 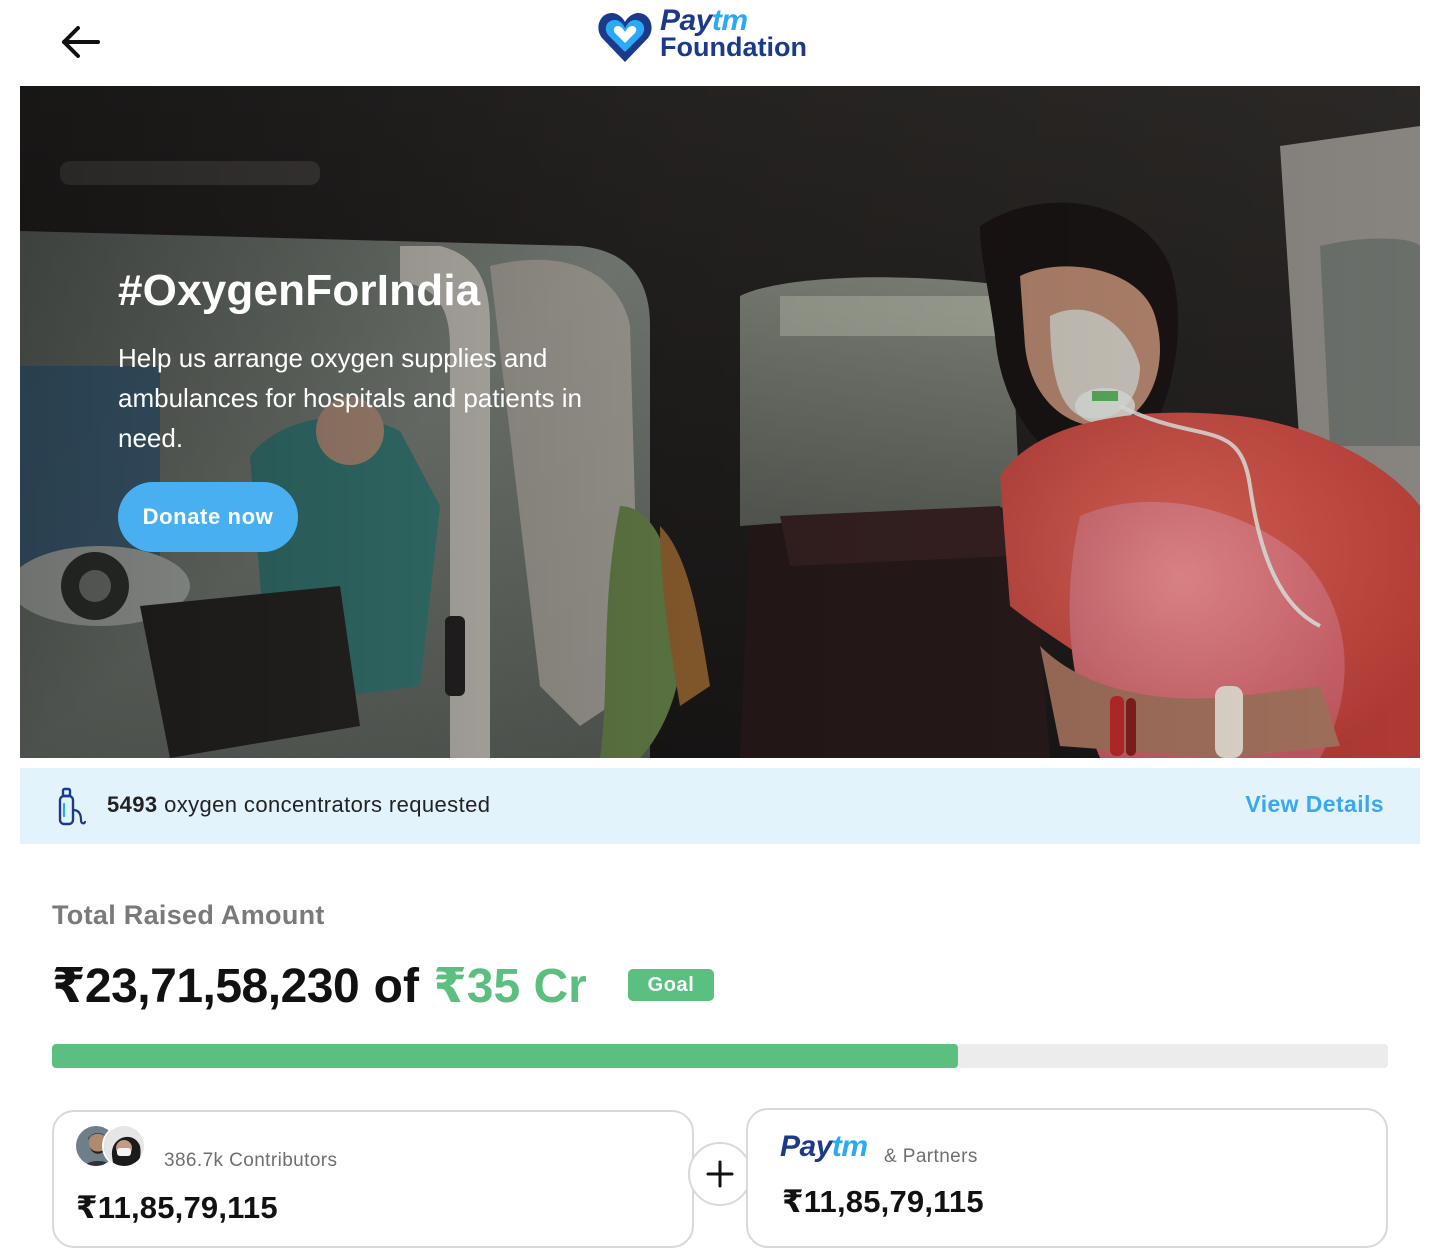 I want to click on total-raised-label: Total Raised Amount, so click(x=188, y=915).